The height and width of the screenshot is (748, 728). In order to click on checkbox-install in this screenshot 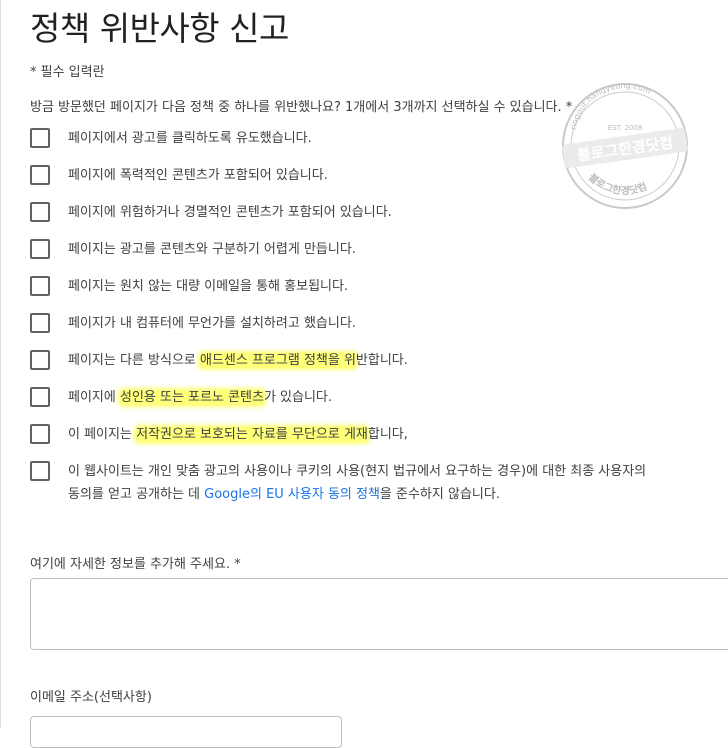, I will do `click(40, 323)`.